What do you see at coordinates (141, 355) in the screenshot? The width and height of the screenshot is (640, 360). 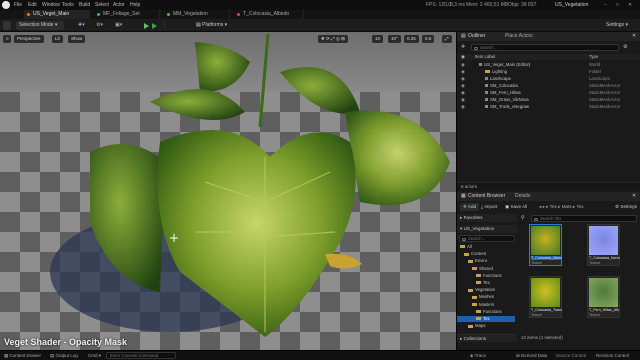 I see `console-input: Enter Console Command` at bounding box center [141, 355].